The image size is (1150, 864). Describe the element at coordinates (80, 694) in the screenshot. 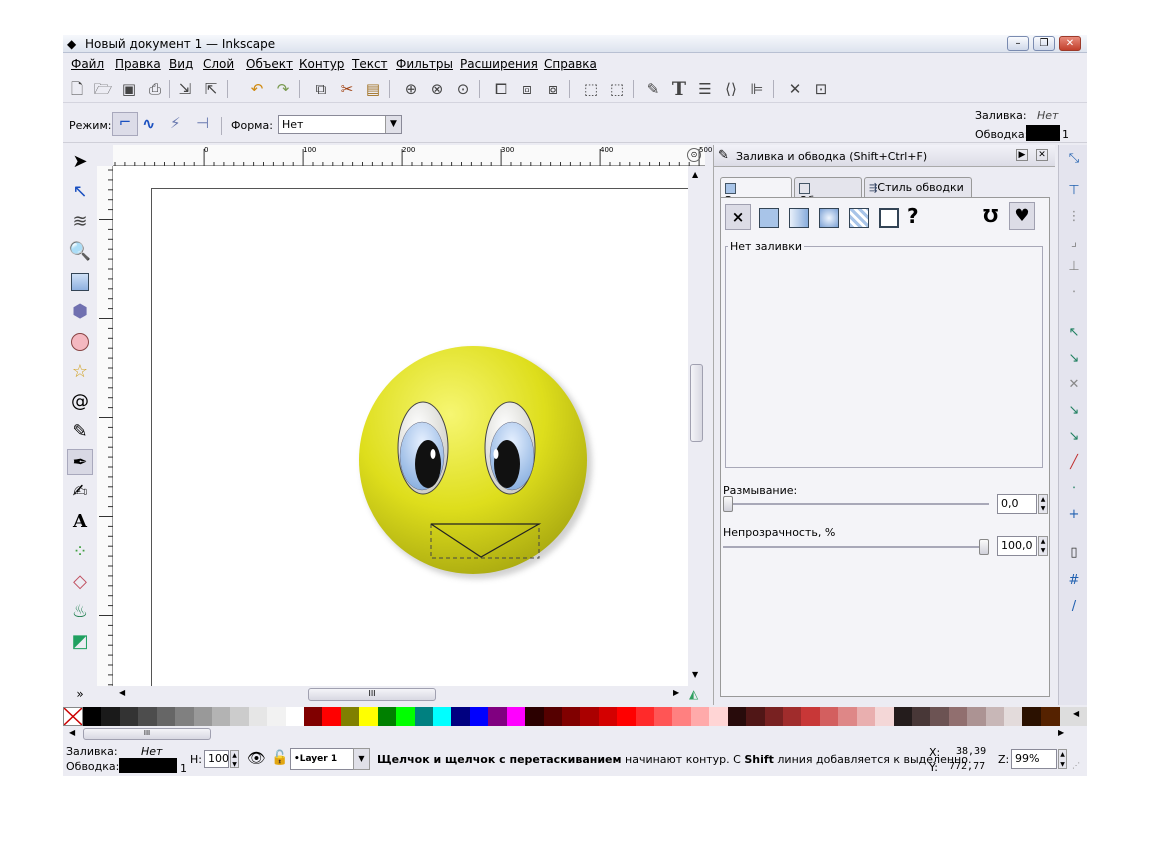

I see `more-tools-icon: »` at that location.